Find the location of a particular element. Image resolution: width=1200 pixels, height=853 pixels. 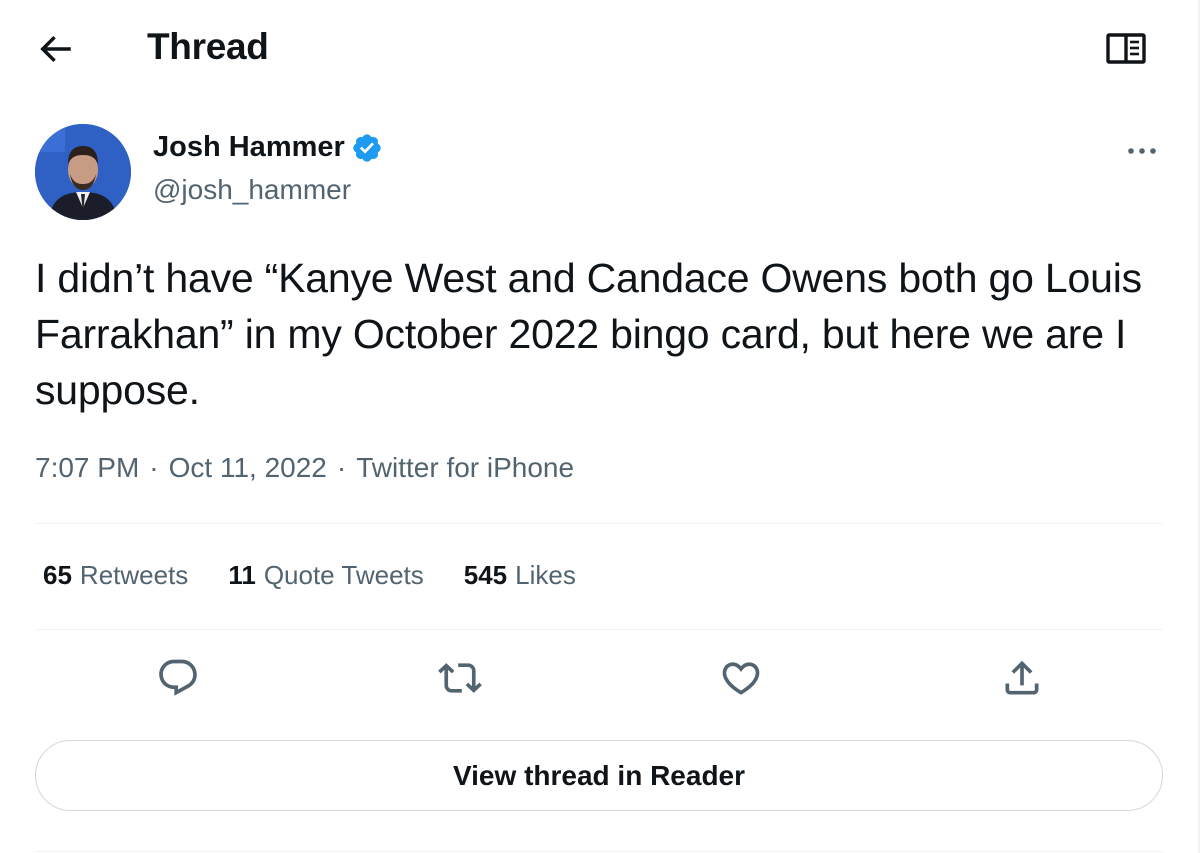

avatar is located at coordinates (83, 172).